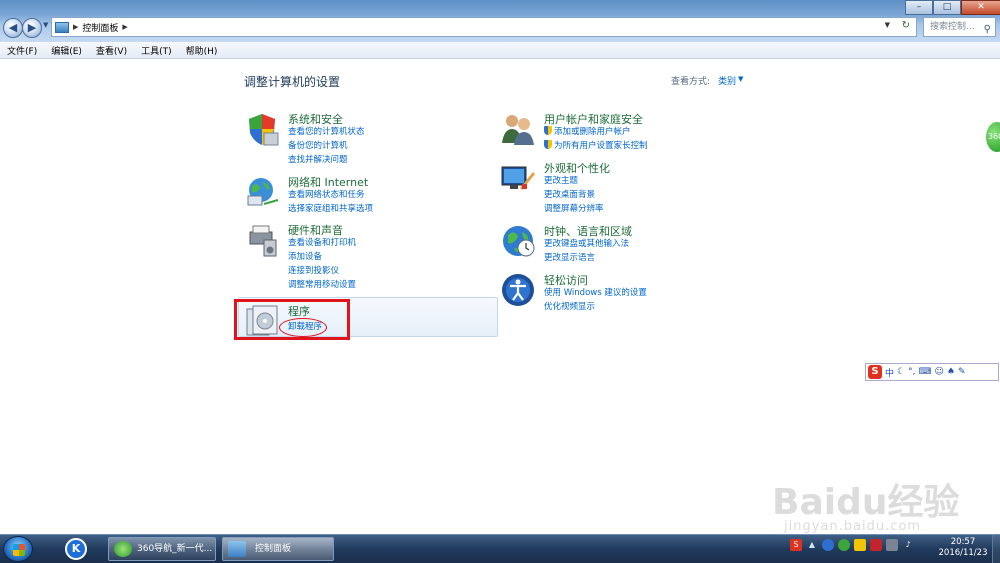  What do you see at coordinates (518, 178) in the screenshot?
I see `monitor-paint-icon` at bounding box center [518, 178].